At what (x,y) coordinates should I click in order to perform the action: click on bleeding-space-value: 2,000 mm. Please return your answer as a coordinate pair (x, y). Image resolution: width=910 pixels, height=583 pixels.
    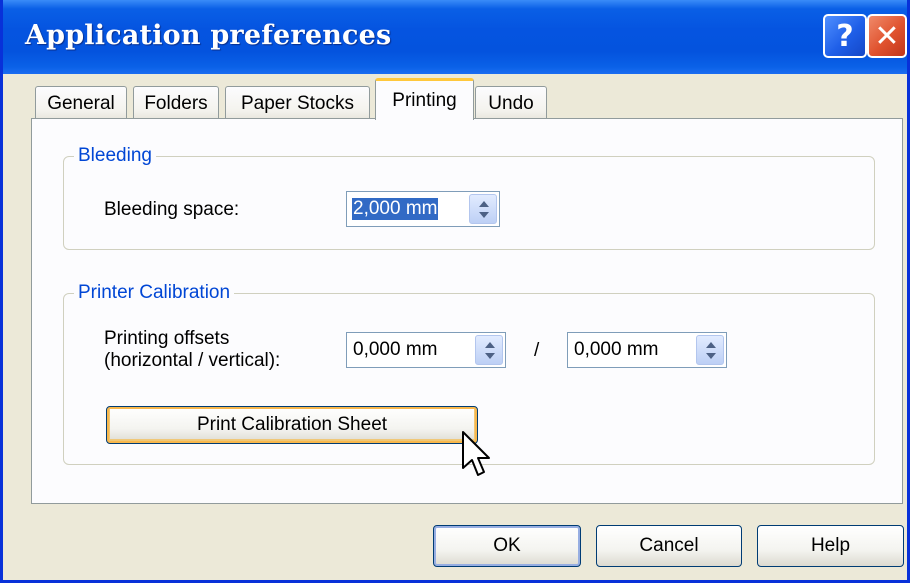
    Looking at the image, I should click on (395, 209).